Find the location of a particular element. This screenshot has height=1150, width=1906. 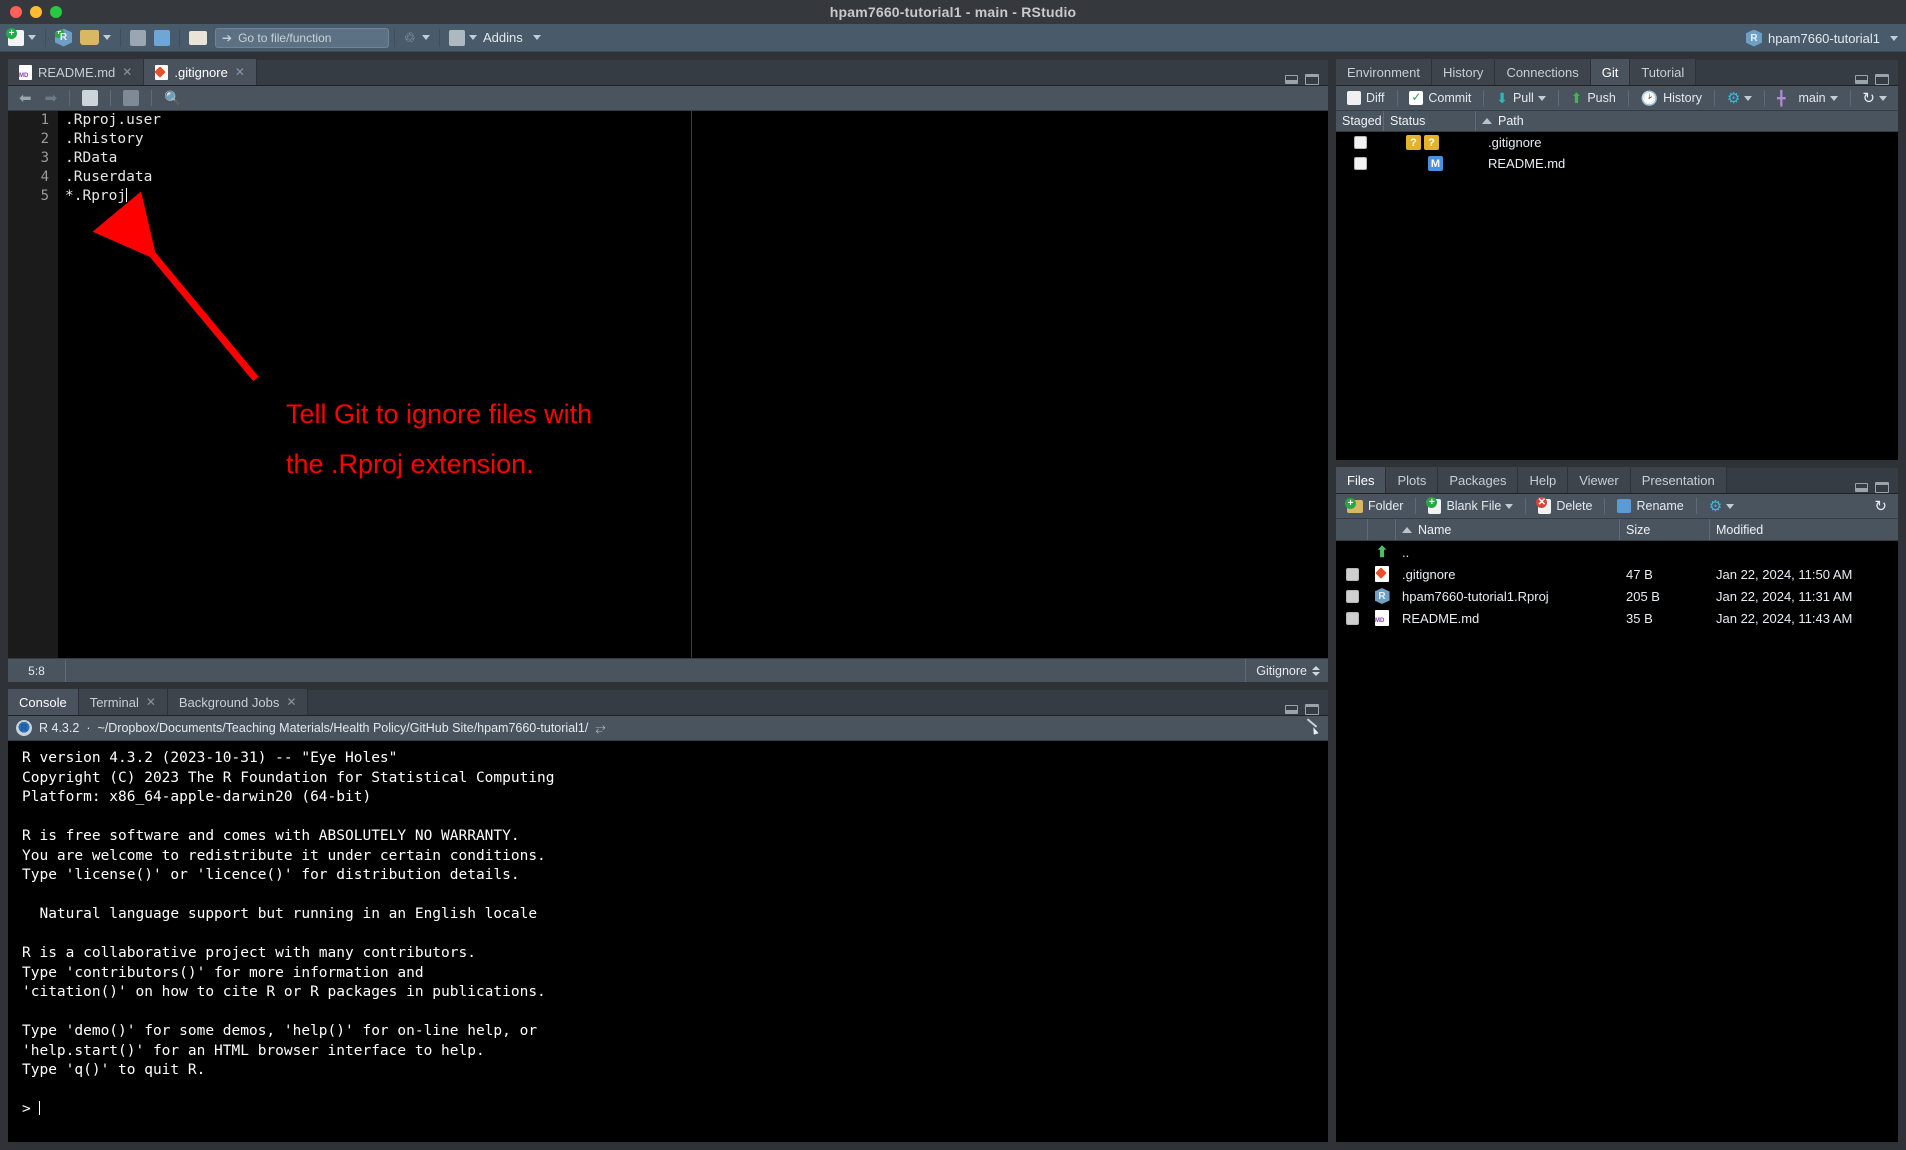

addins-button: Addins is located at coordinates (503, 38).